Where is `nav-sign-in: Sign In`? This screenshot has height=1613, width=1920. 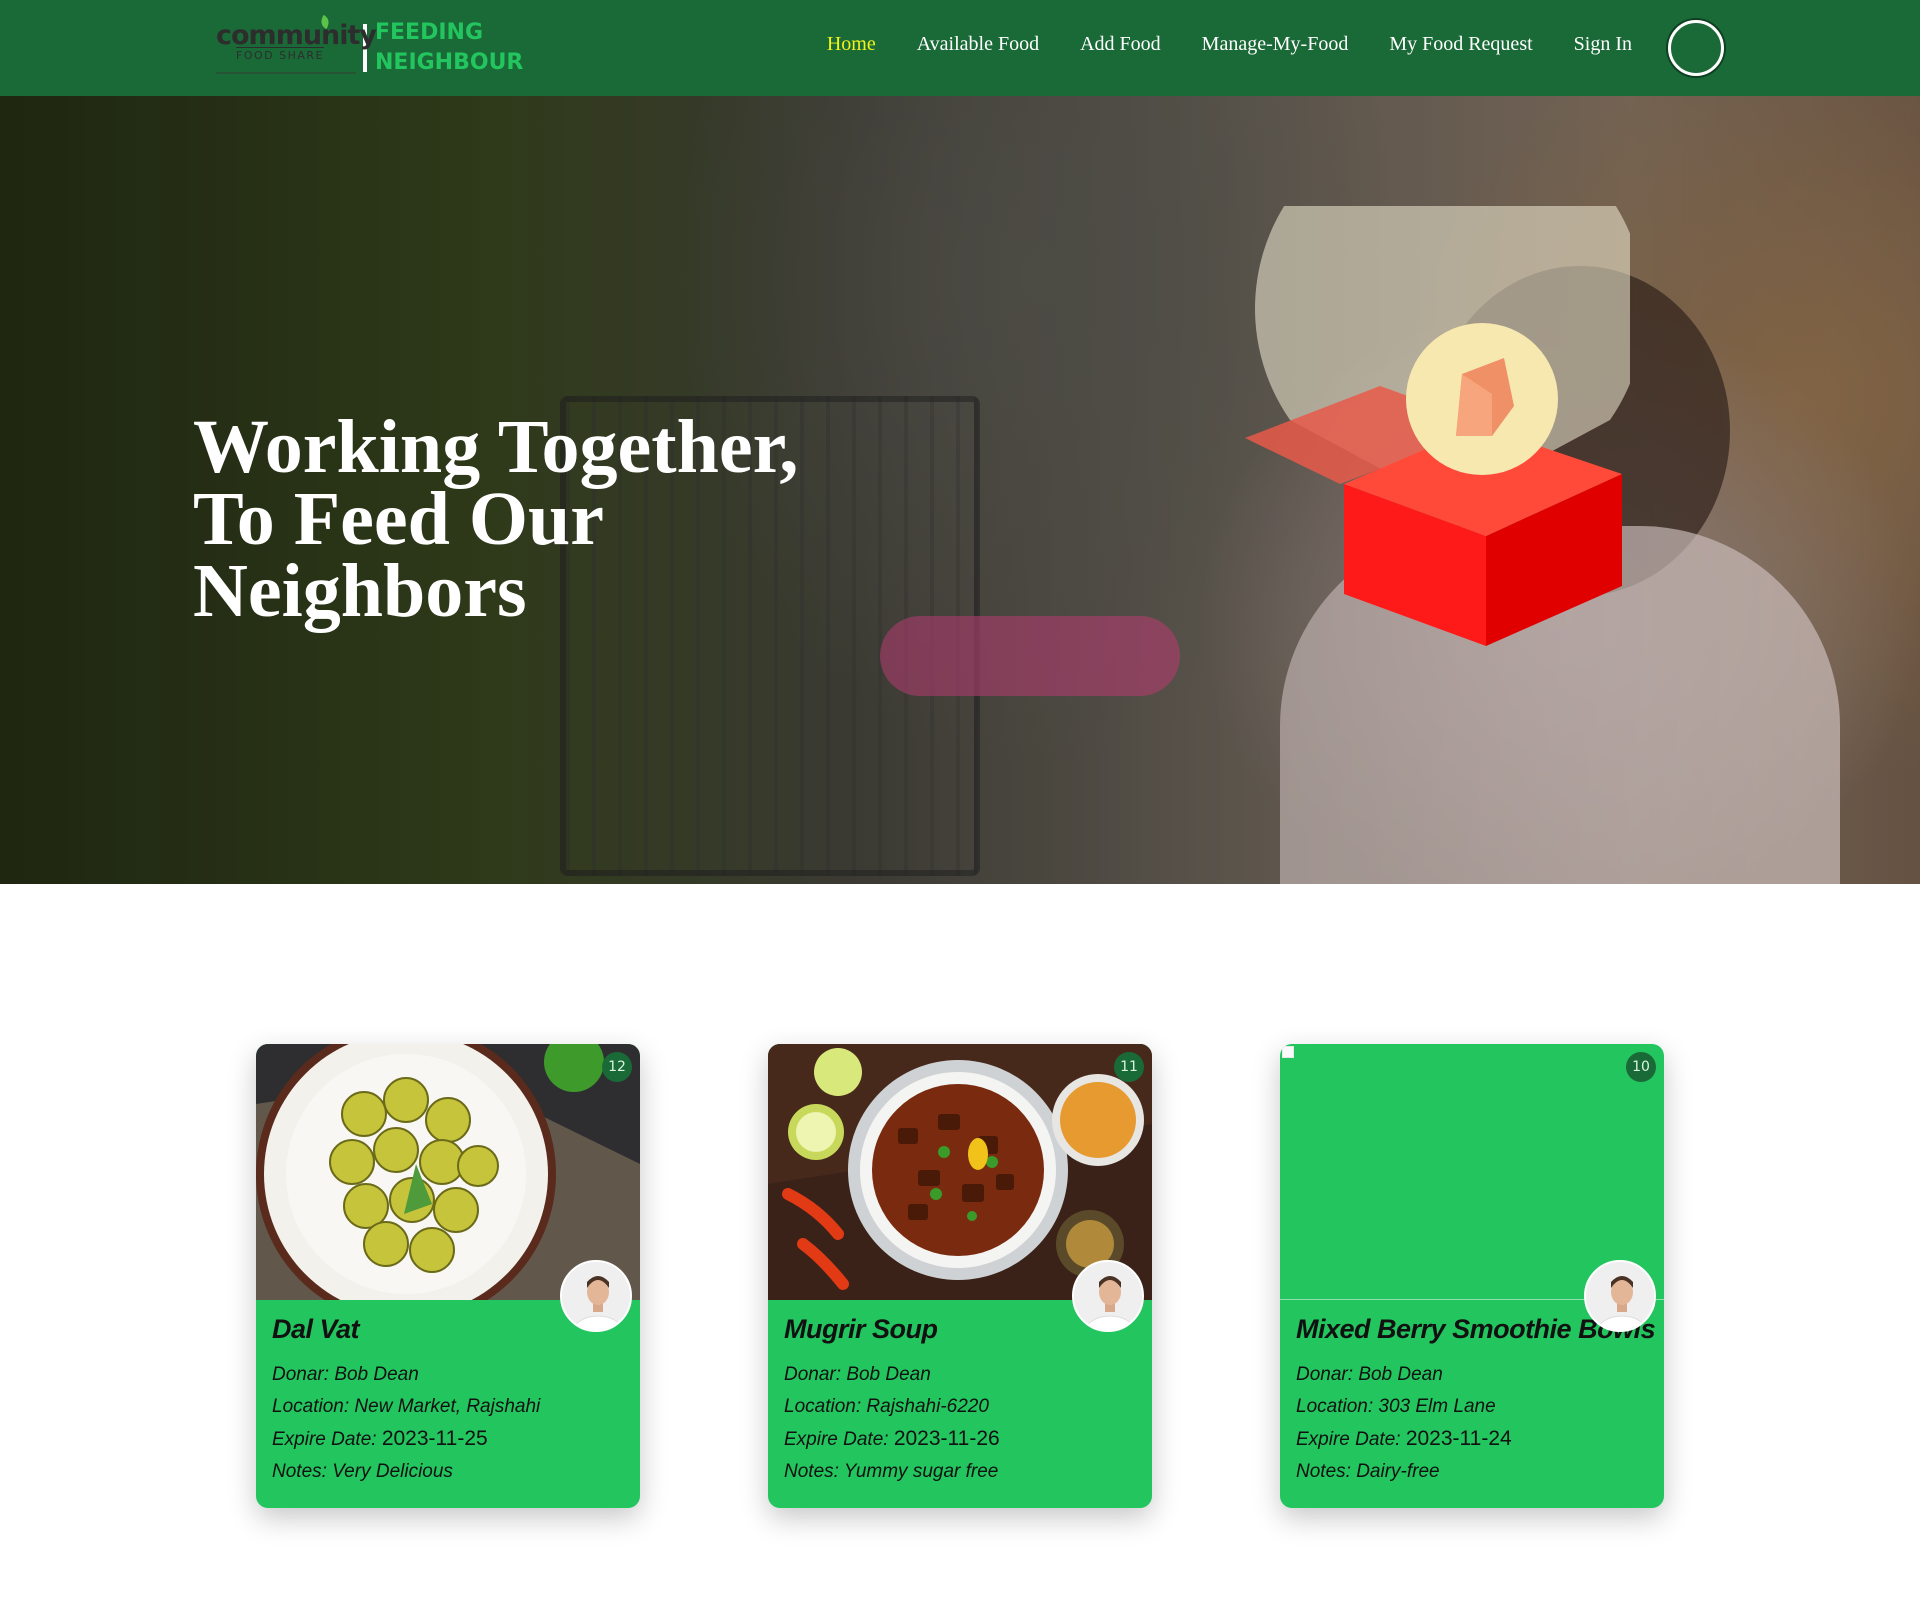 nav-sign-in: Sign In is located at coordinates (1603, 44).